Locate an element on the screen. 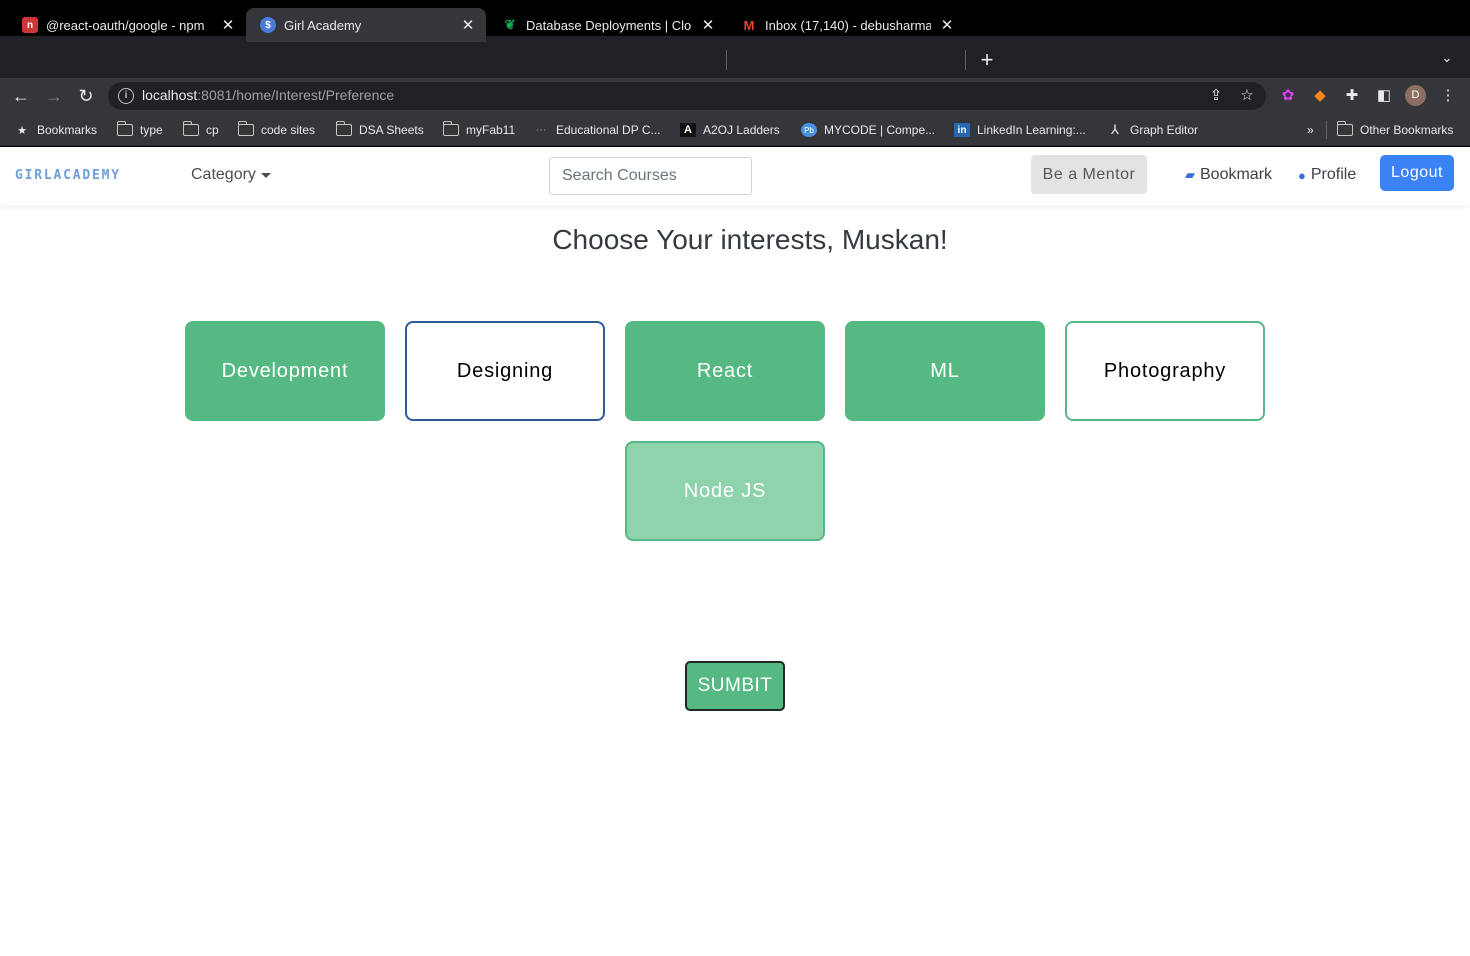 Image resolution: width=1470 pixels, height=956 pixels. tab-mongodb: ❦ Database Deployments | Cloud ✕ is located at coordinates (607, 25).